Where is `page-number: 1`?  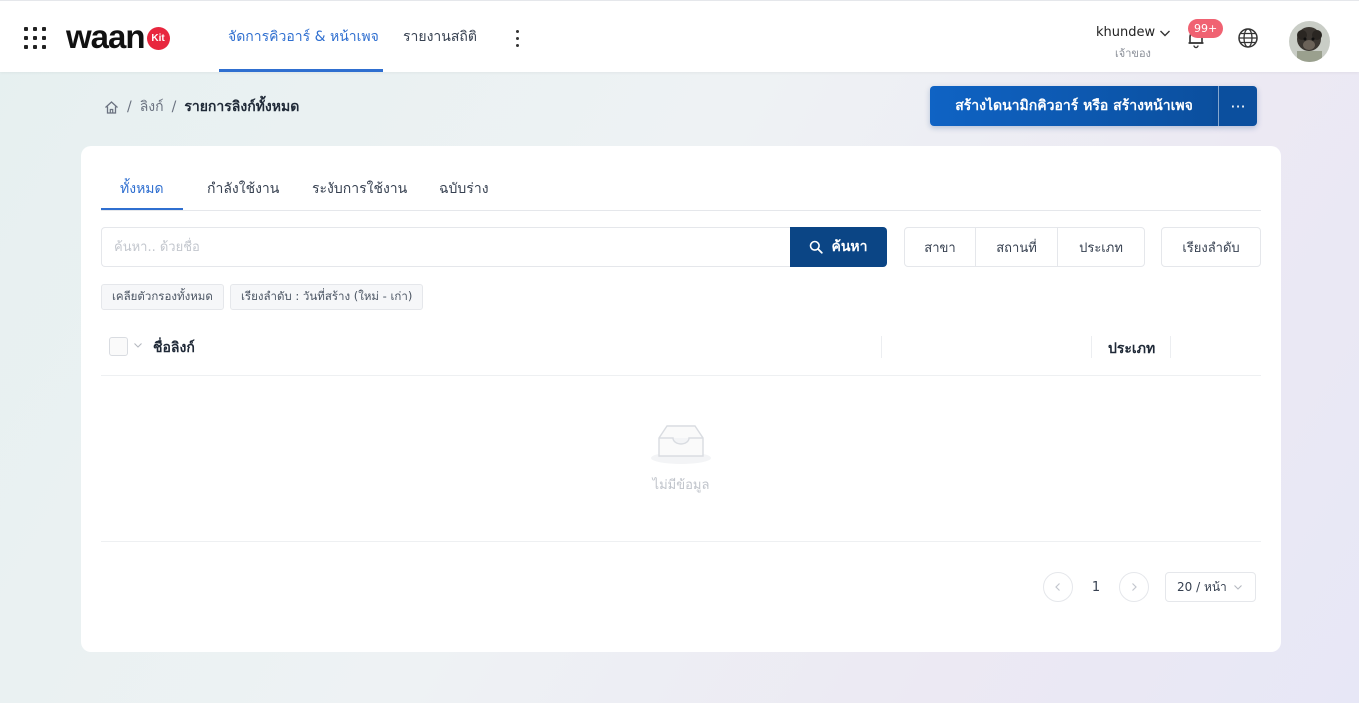 page-number: 1 is located at coordinates (1096, 587).